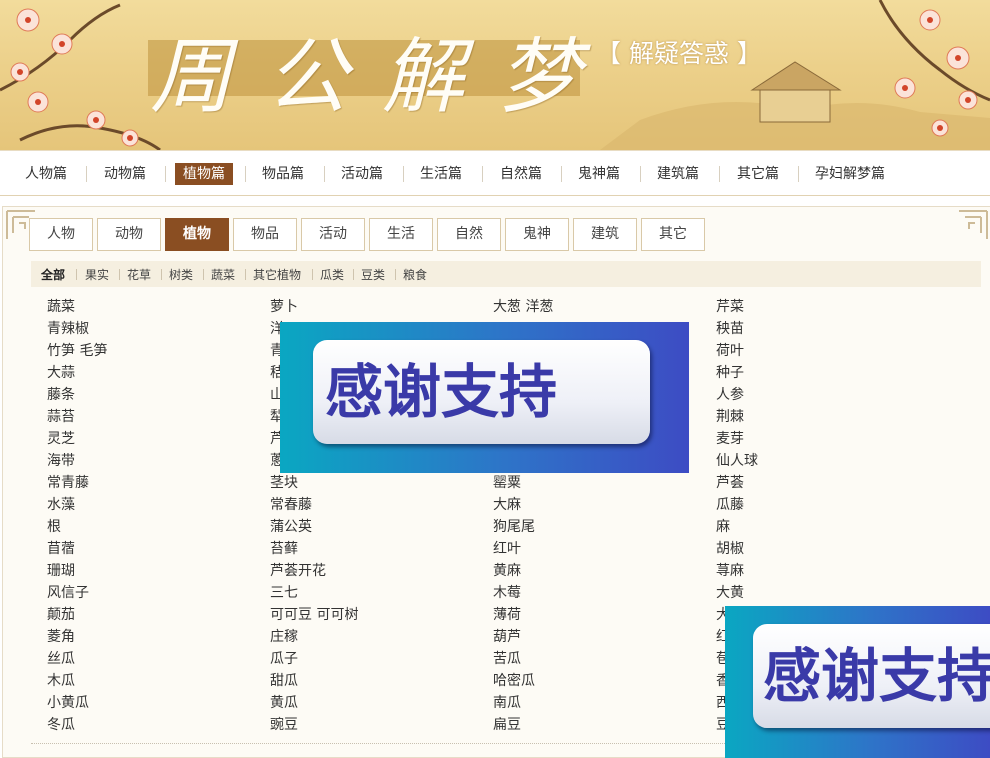 This screenshot has height=758, width=990. What do you see at coordinates (223, 274) in the screenshot?
I see `filter-vegetables: 蔬菜` at bounding box center [223, 274].